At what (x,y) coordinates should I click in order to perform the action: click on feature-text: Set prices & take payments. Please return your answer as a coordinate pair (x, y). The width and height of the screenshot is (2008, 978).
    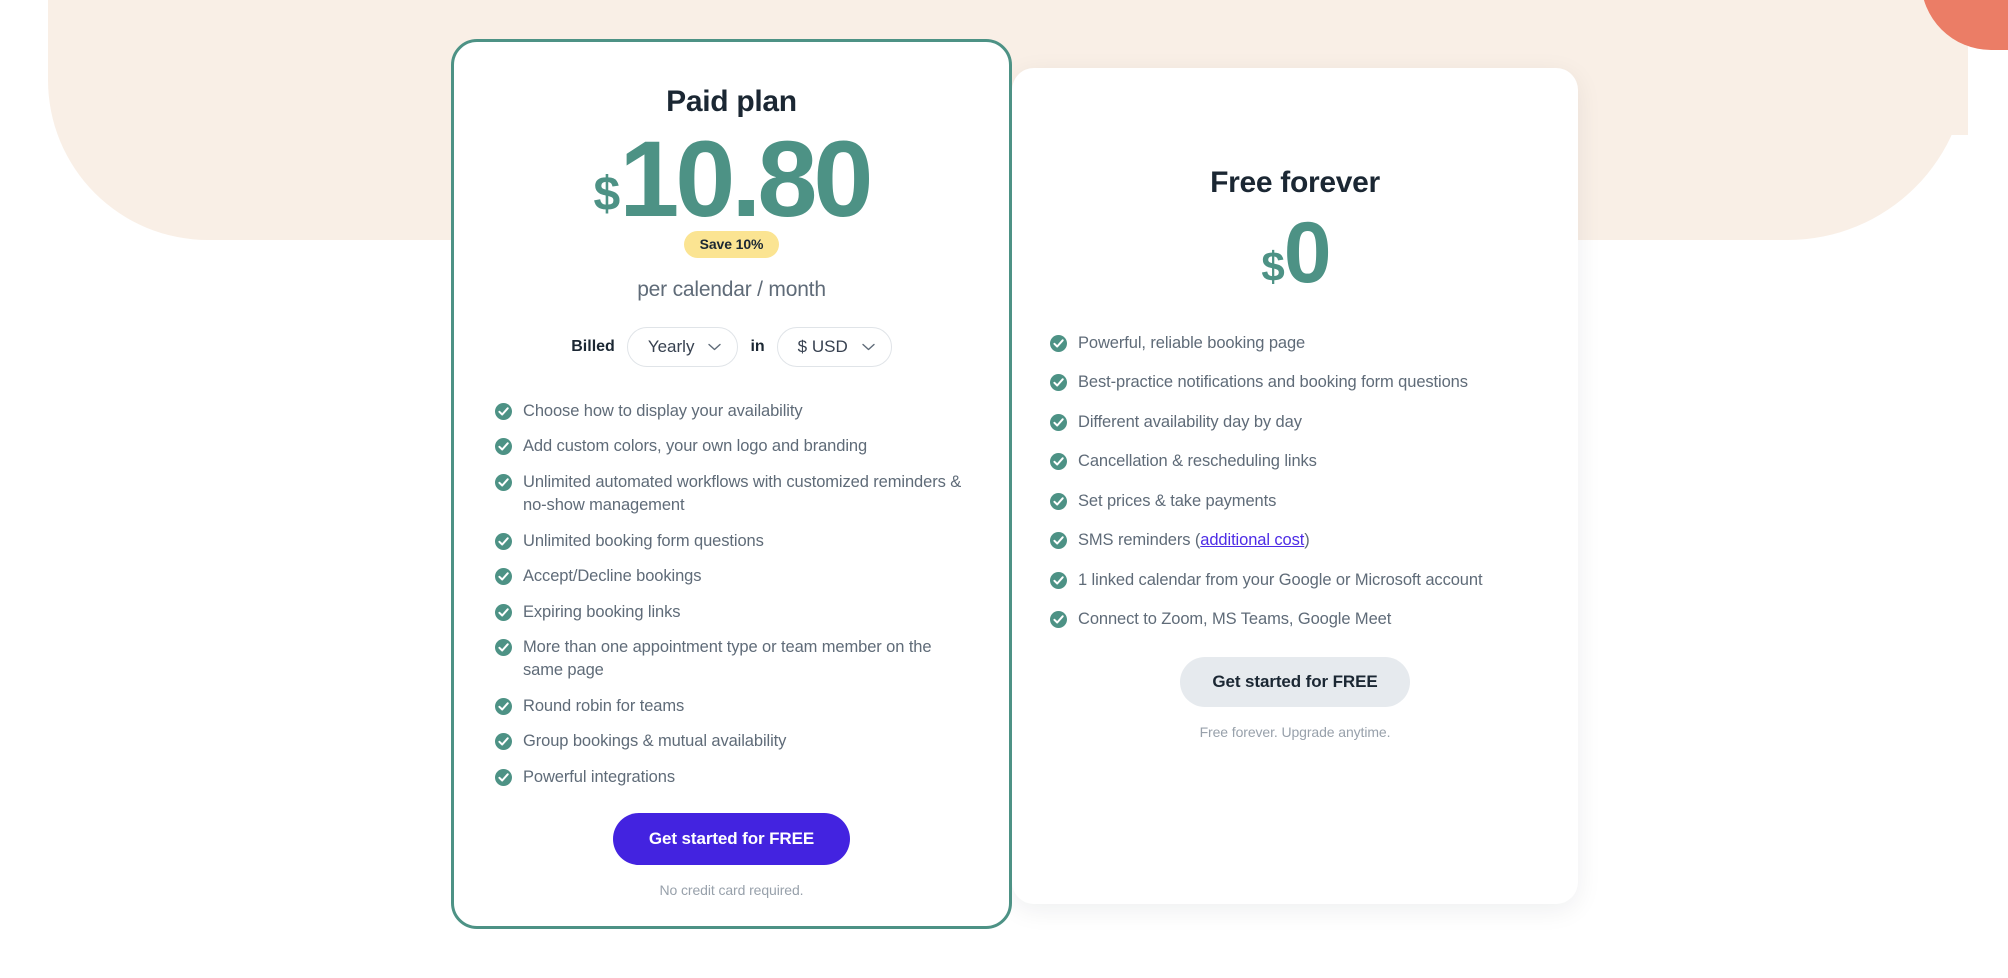
    Looking at the image, I should click on (1177, 500).